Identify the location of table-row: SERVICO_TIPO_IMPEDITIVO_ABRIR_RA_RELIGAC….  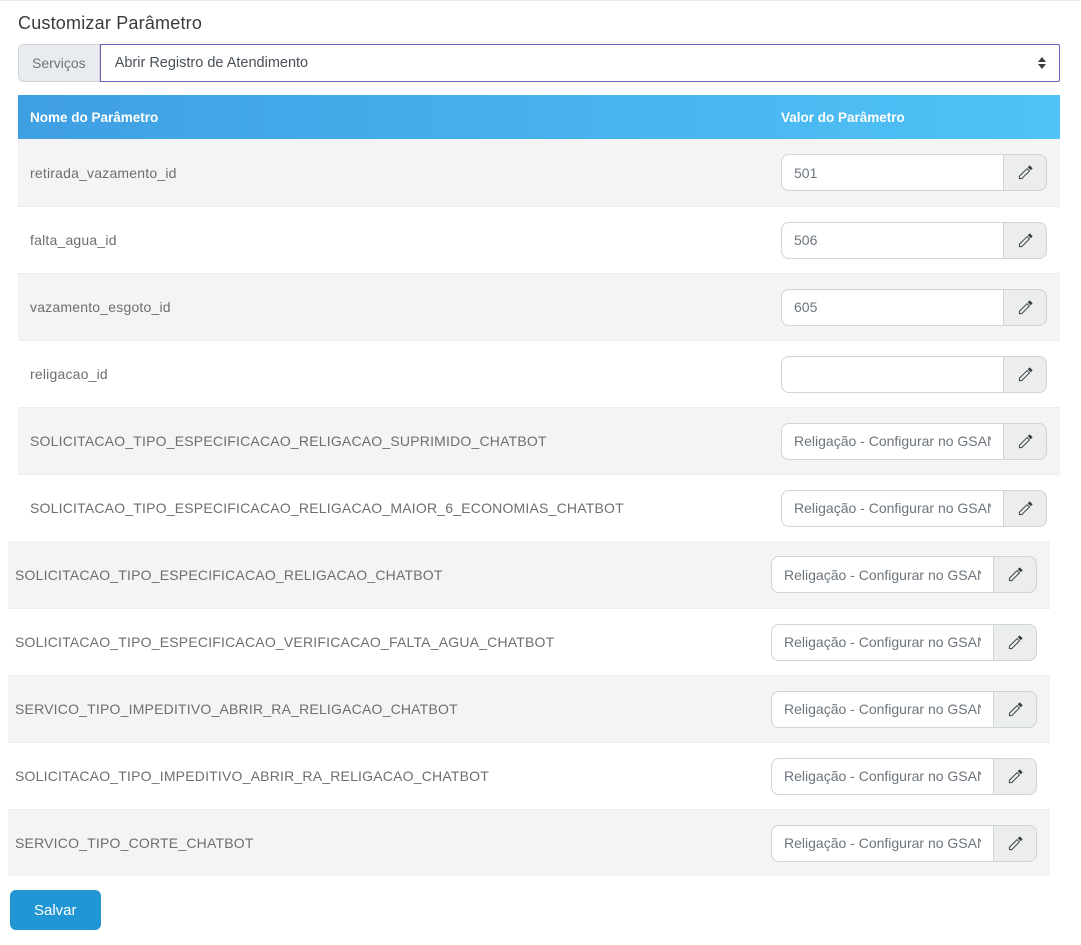
(529, 708).